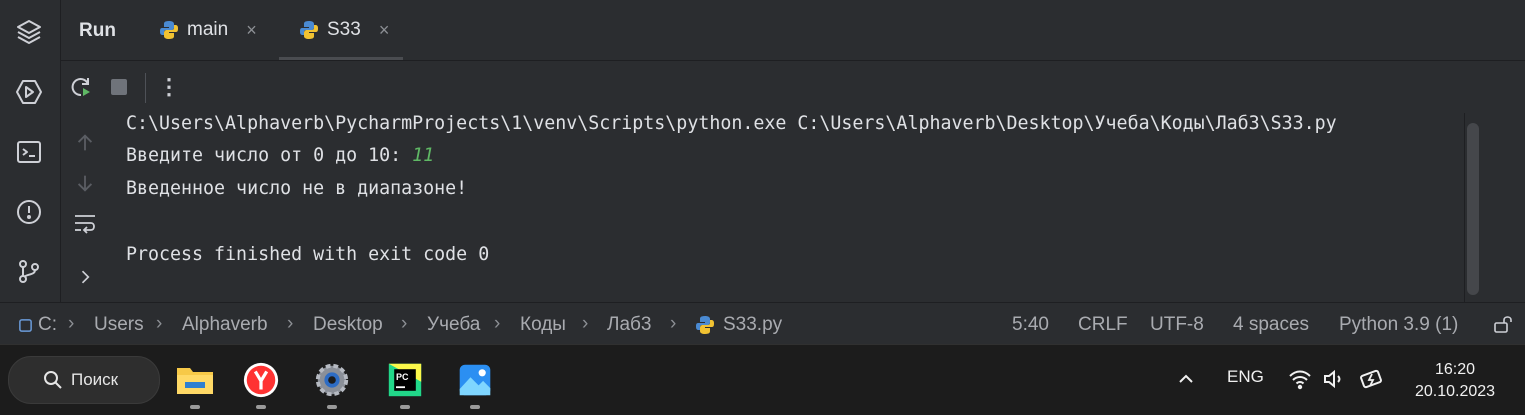  Describe the element at coordinates (1245, 377) in the screenshot. I see `input-language: ENG` at that location.